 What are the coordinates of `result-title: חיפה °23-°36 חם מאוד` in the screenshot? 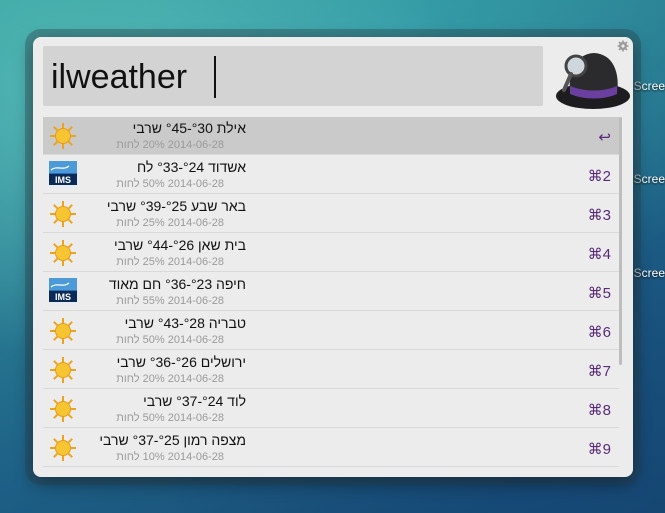 It's located at (177, 284).